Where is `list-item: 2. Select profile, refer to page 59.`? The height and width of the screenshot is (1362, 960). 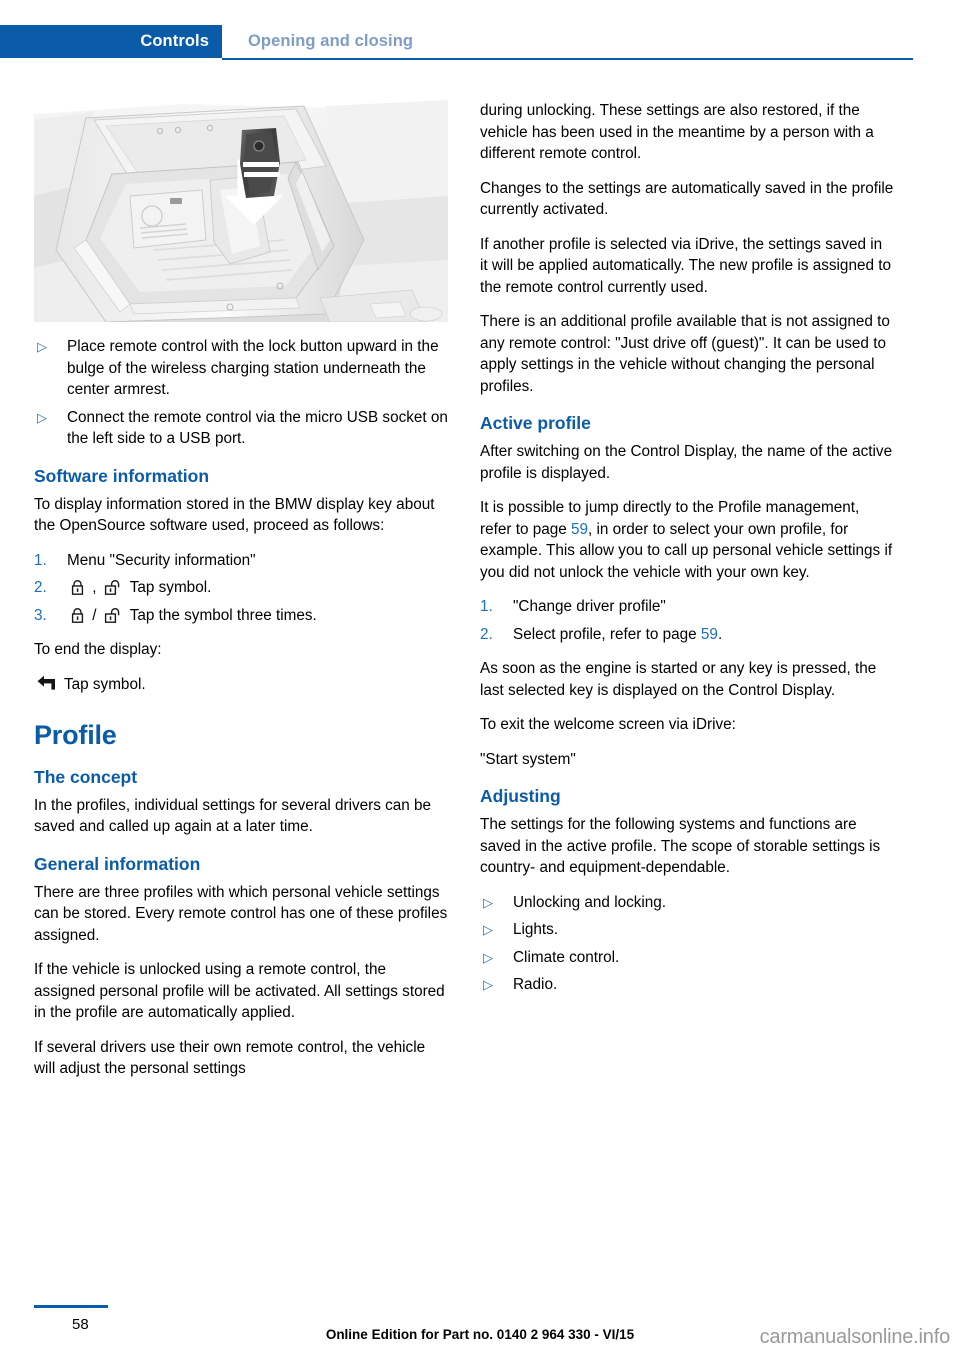 list-item: 2. Select profile, refer to page 59. is located at coordinates (687, 635).